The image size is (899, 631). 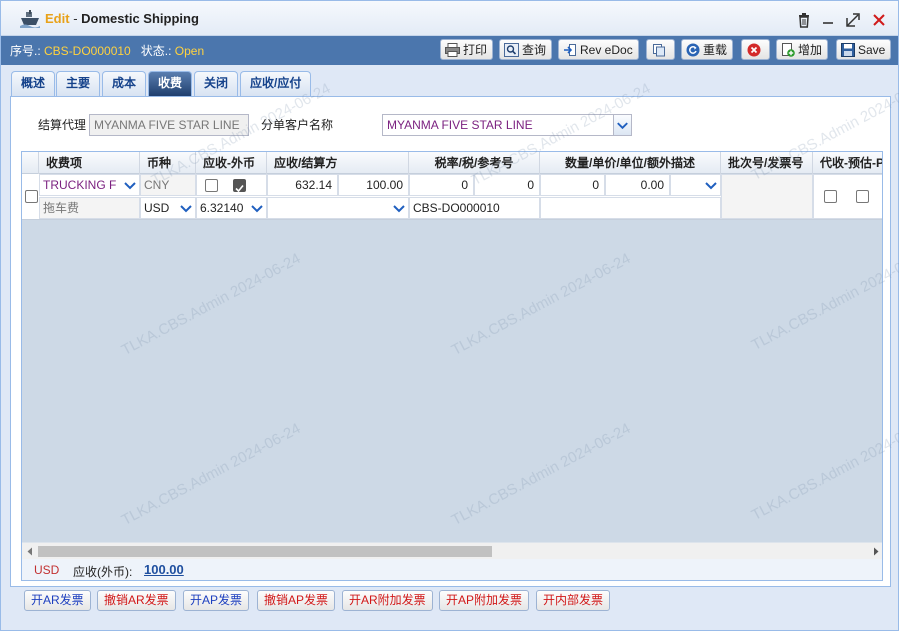 I want to click on summary-currency: USD, so click(x=47, y=570).